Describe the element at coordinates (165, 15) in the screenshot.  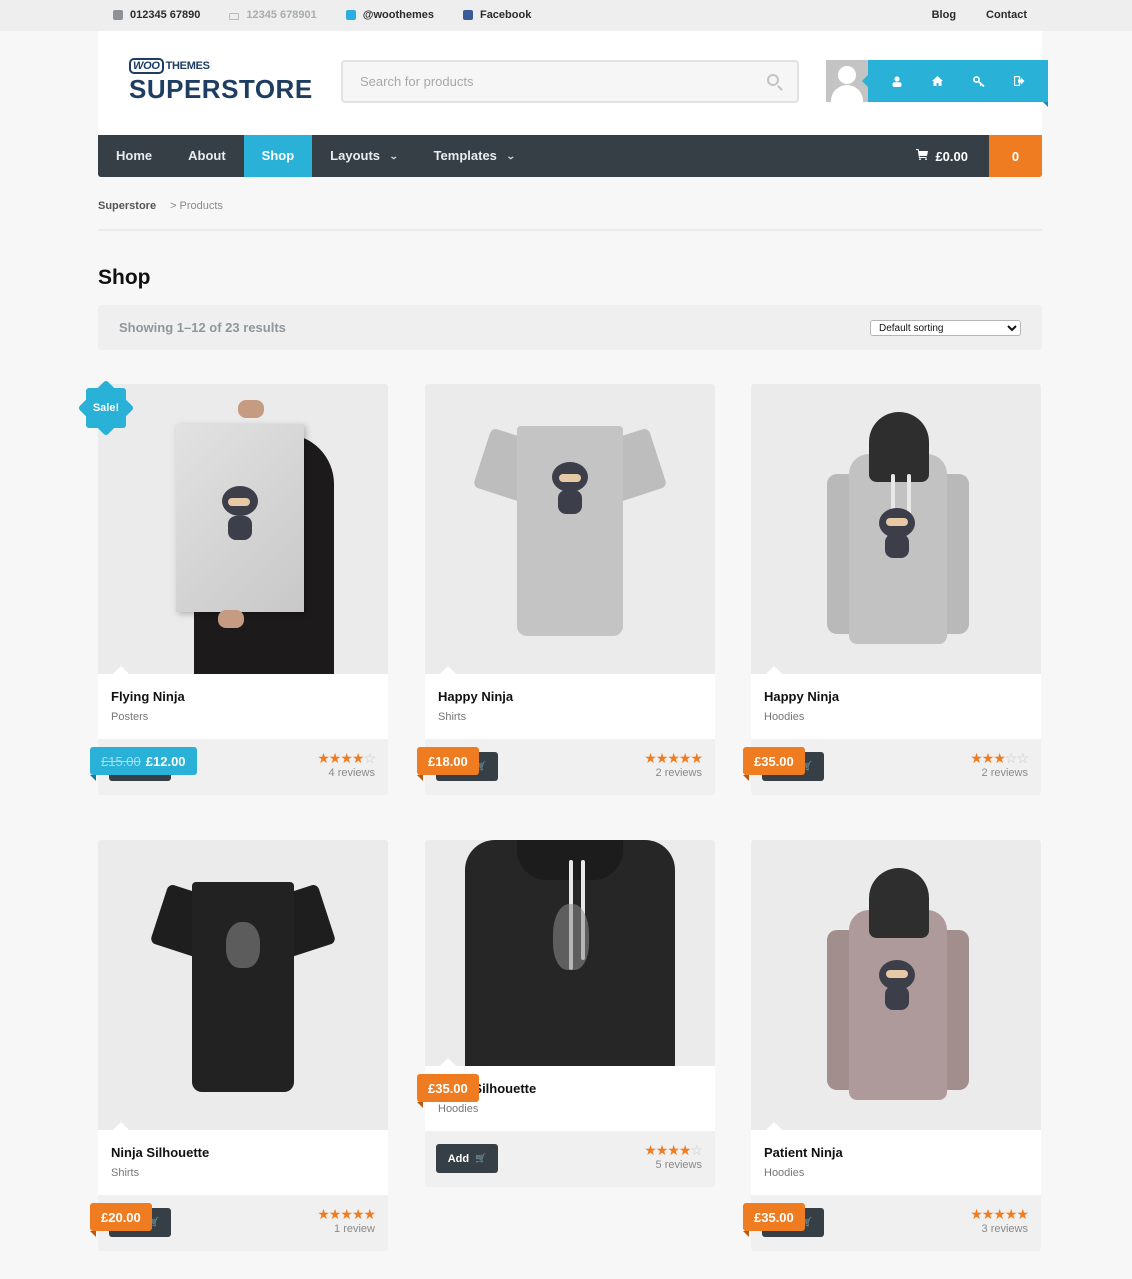
I see `phone-text: 012345 67890` at that location.